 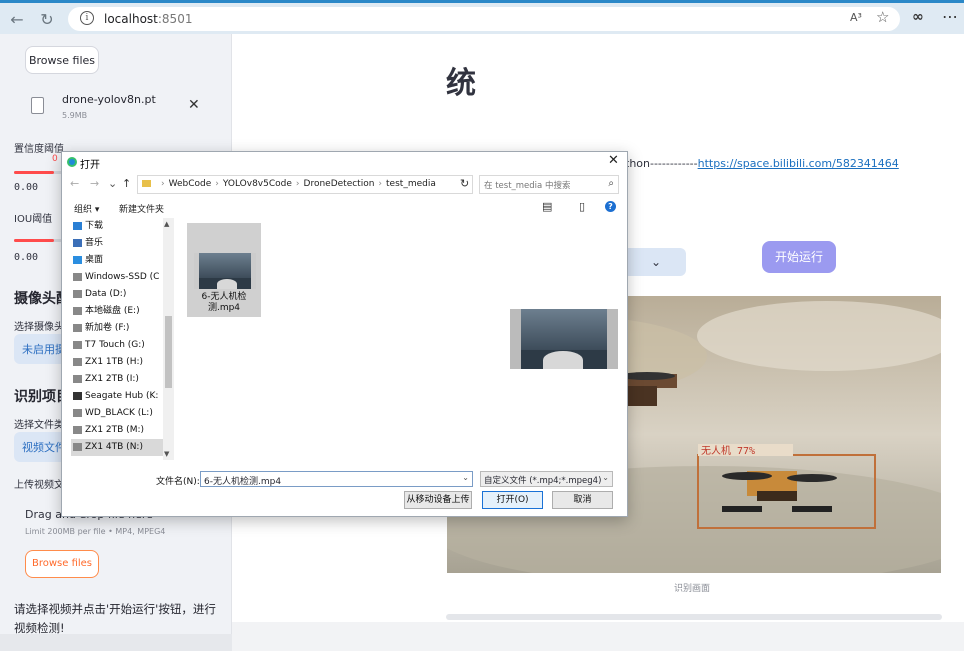 I want to click on dialog-search-input: 在 test_media 中搜索 ⌕, so click(x=549, y=184).